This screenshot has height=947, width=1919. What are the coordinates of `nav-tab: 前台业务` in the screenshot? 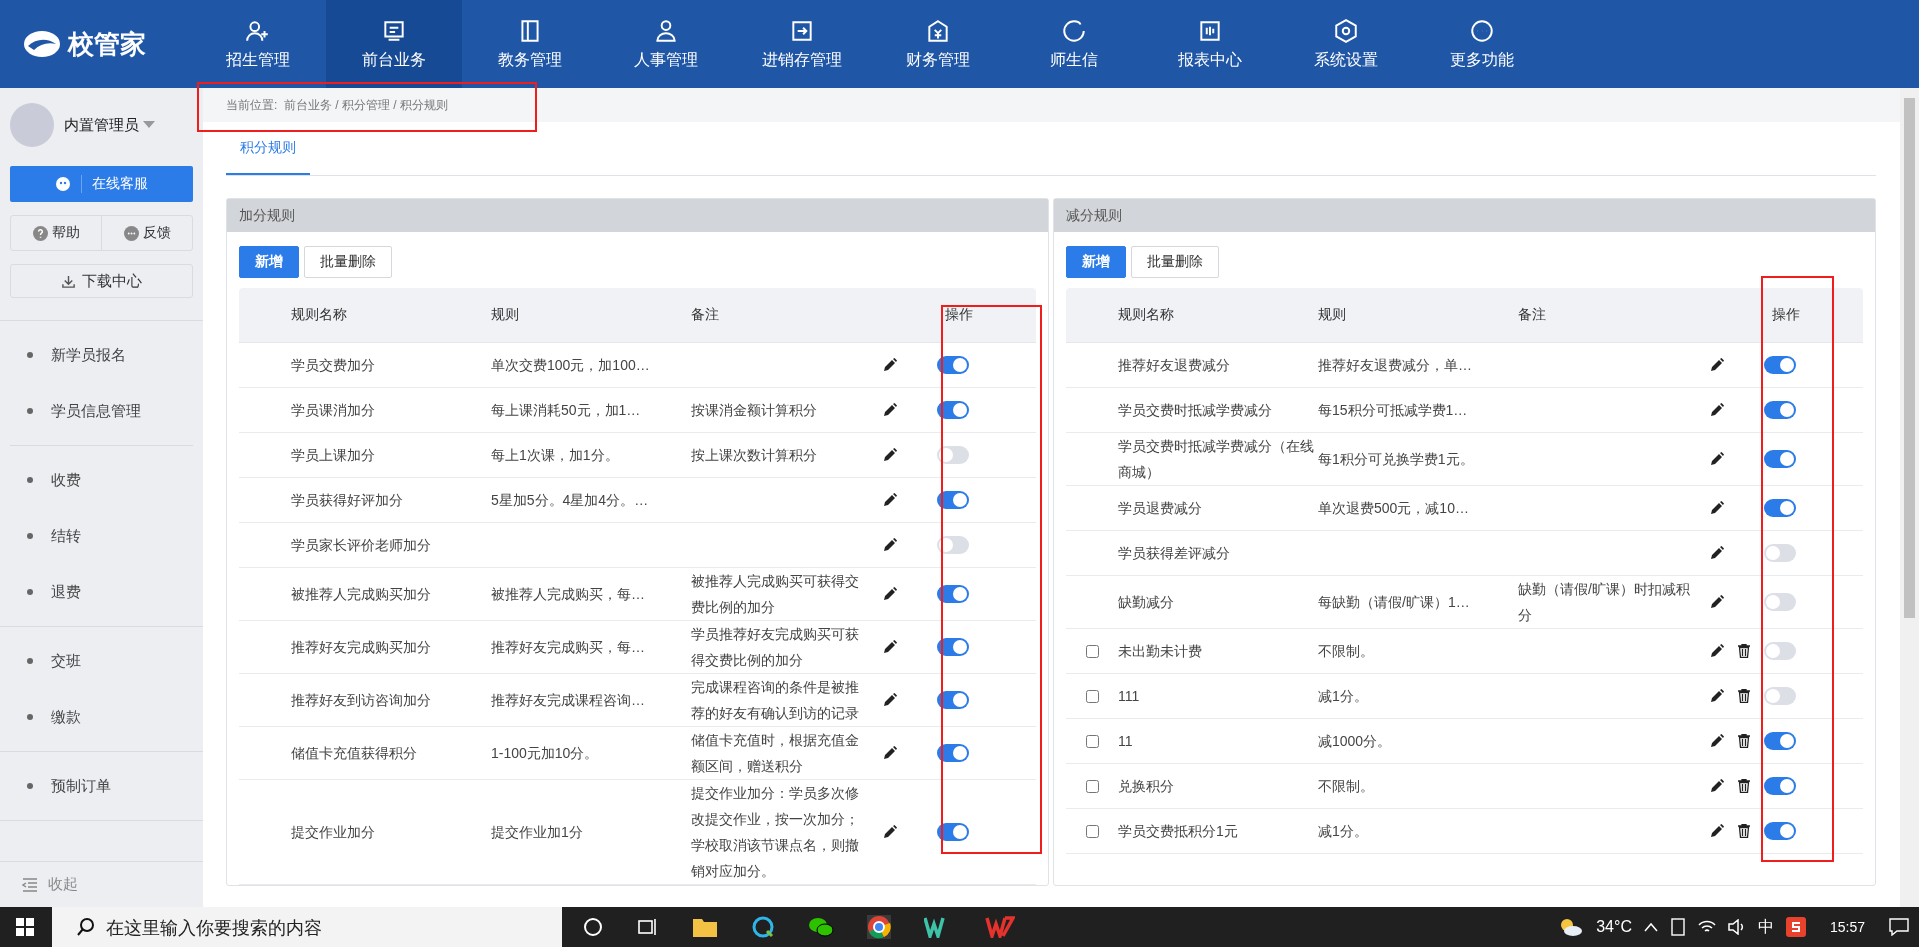 It's located at (394, 44).